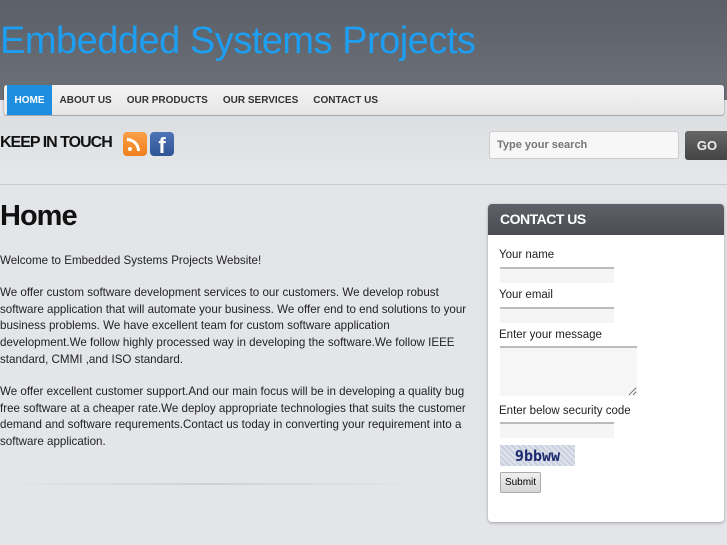  Describe the element at coordinates (568, 371) in the screenshot. I see `message-textarea` at that location.